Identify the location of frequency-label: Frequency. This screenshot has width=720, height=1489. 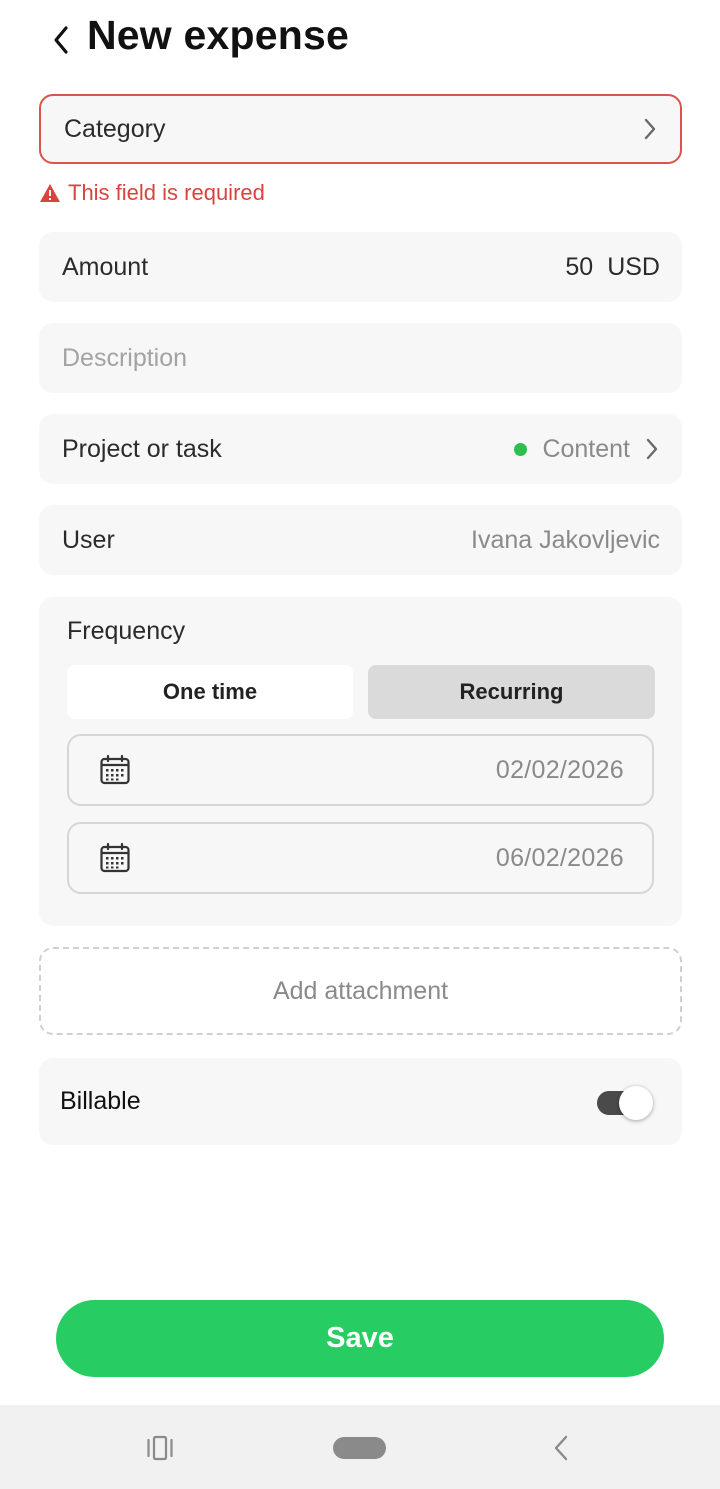
(126, 631).